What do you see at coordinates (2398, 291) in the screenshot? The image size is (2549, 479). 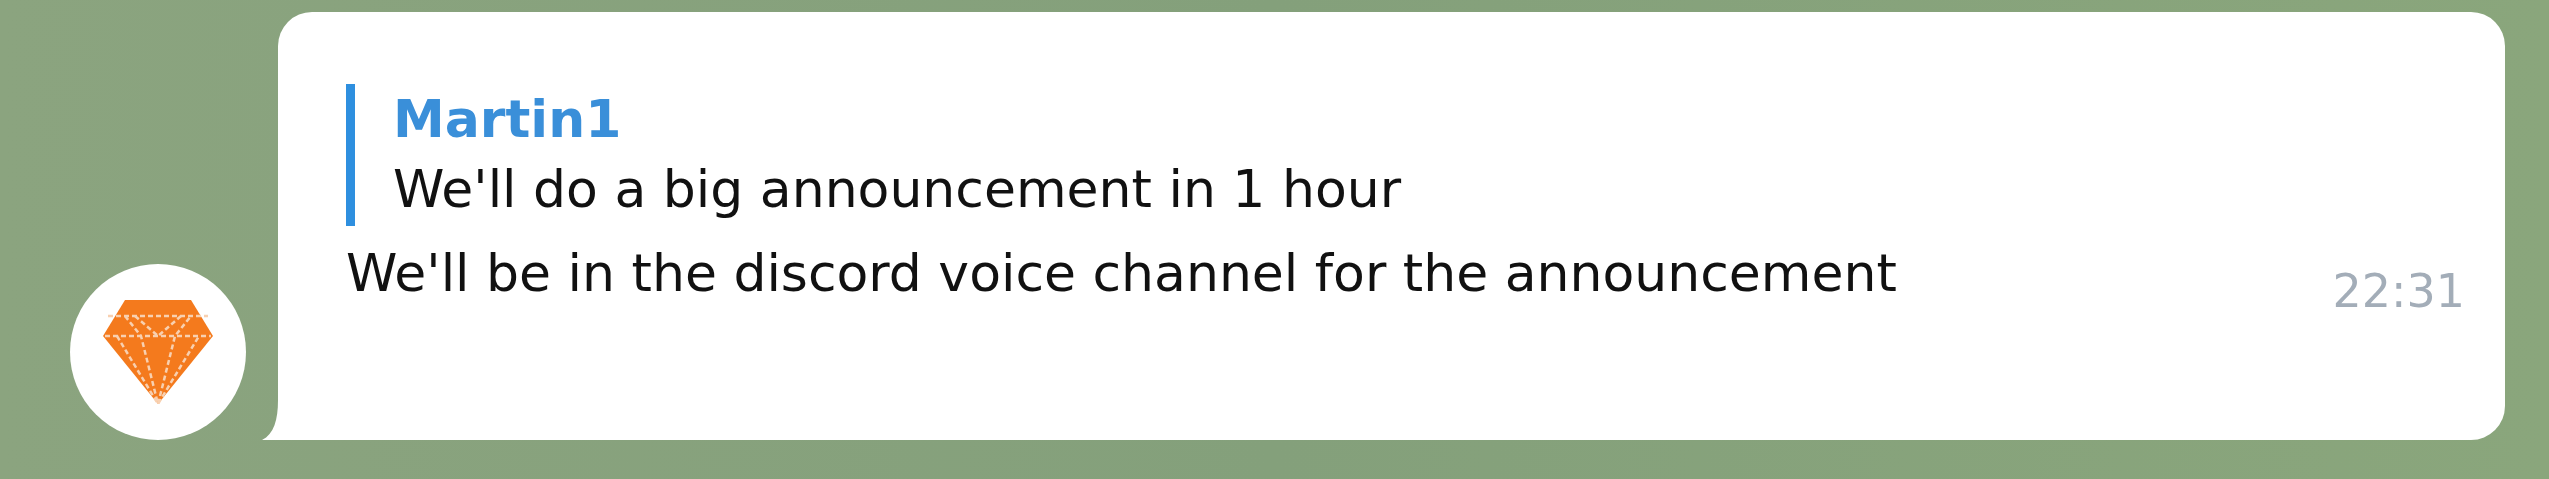 I see `message-time: 22:31` at bounding box center [2398, 291].